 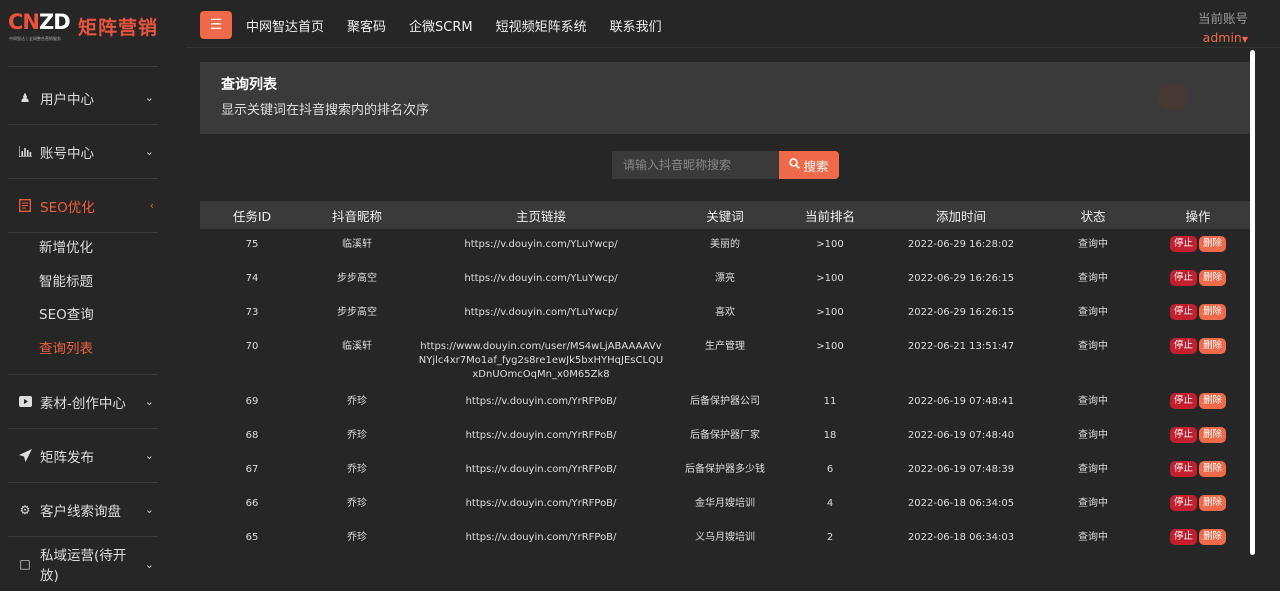 I want to click on submenu-item-new-optimization: 新增优化, so click(x=83, y=249).